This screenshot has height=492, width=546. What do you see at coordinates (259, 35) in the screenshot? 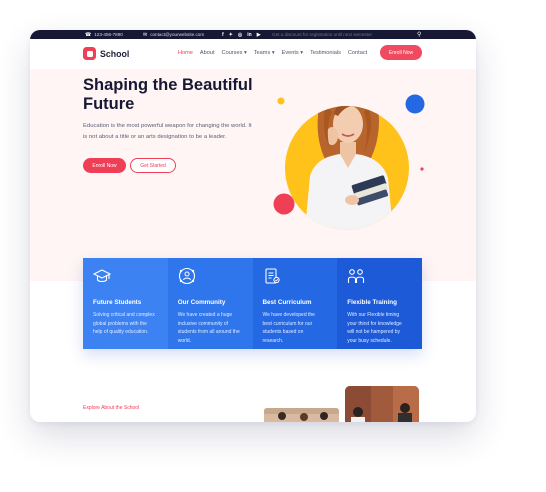
I see `youtube-icon: ▶` at bounding box center [259, 35].